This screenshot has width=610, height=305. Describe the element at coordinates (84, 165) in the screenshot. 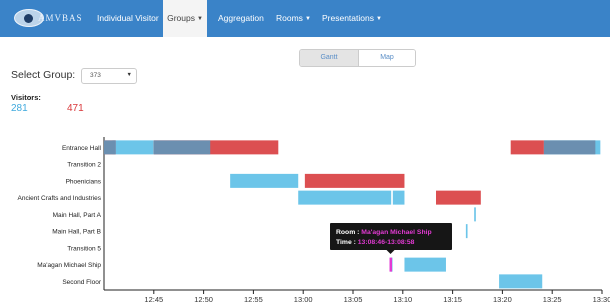

I see `row-label: Transition 2` at that location.